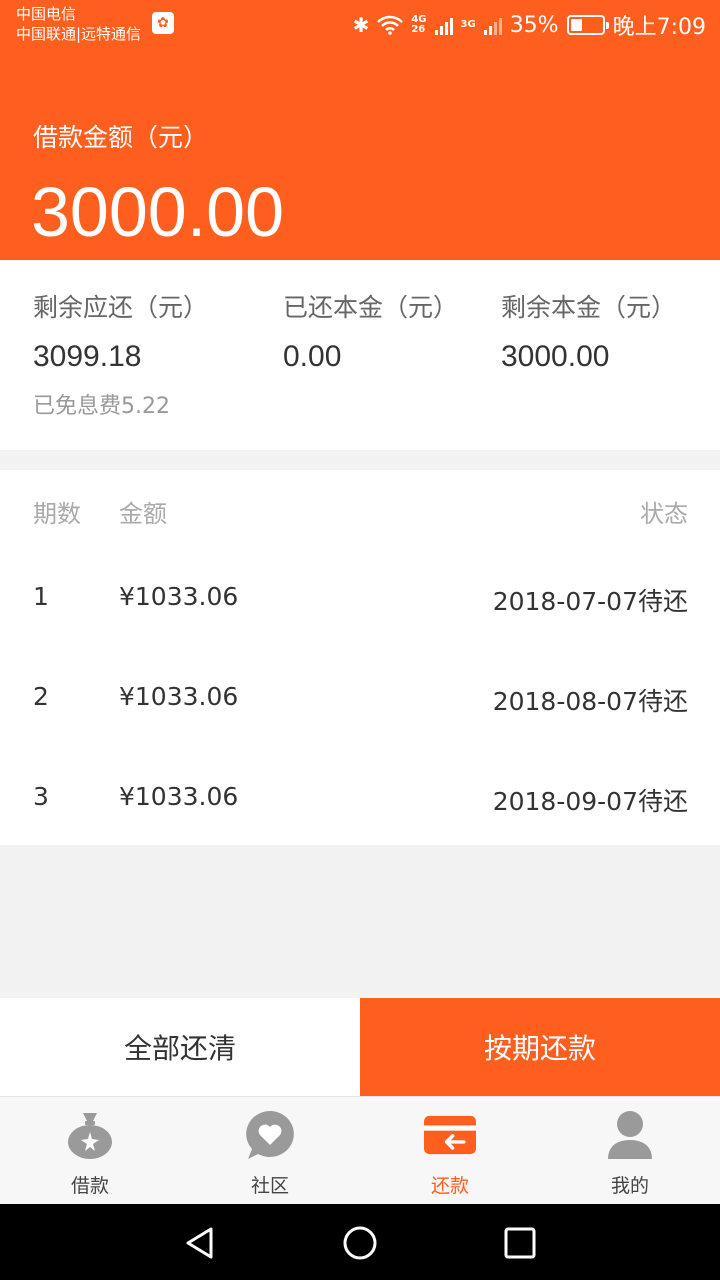  What do you see at coordinates (158, 212) in the screenshot?
I see `loan-amount-value: 3000.00` at bounding box center [158, 212].